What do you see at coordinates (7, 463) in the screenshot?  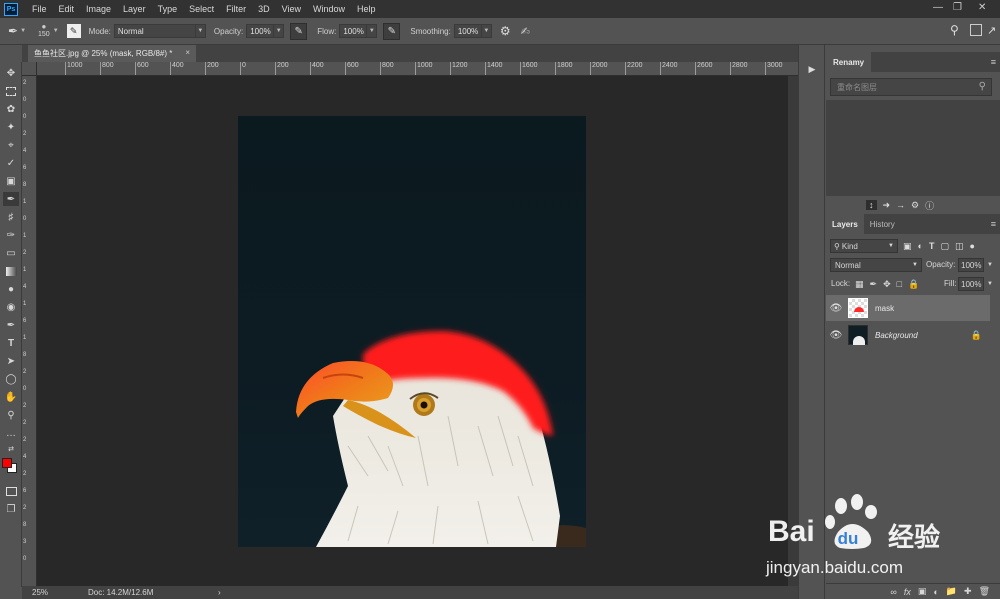 I see `foreground-color-swatch` at bounding box center [7, 463].